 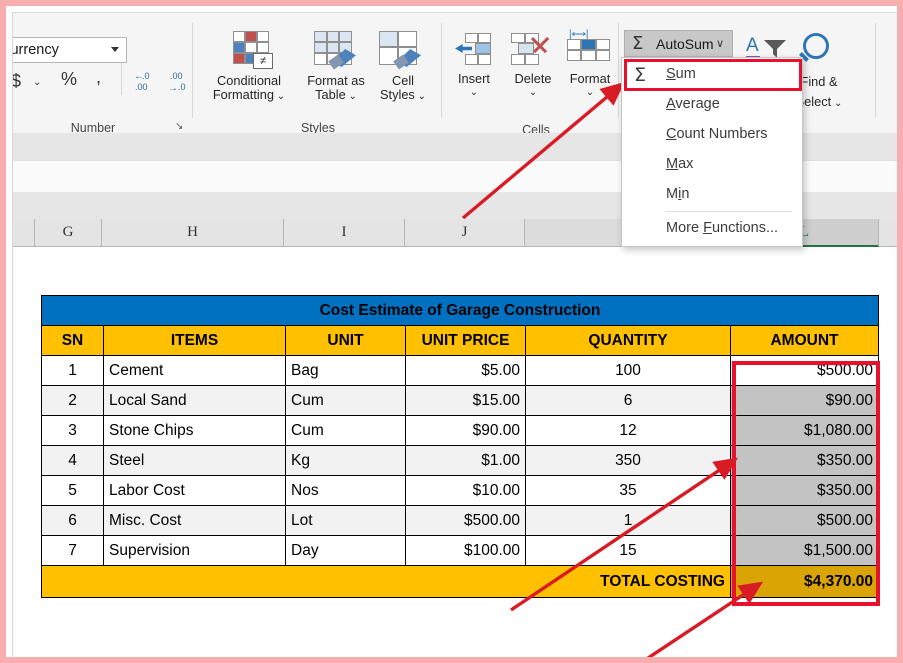 I want to click on column-header-G: G, so click(x=68, y=233).